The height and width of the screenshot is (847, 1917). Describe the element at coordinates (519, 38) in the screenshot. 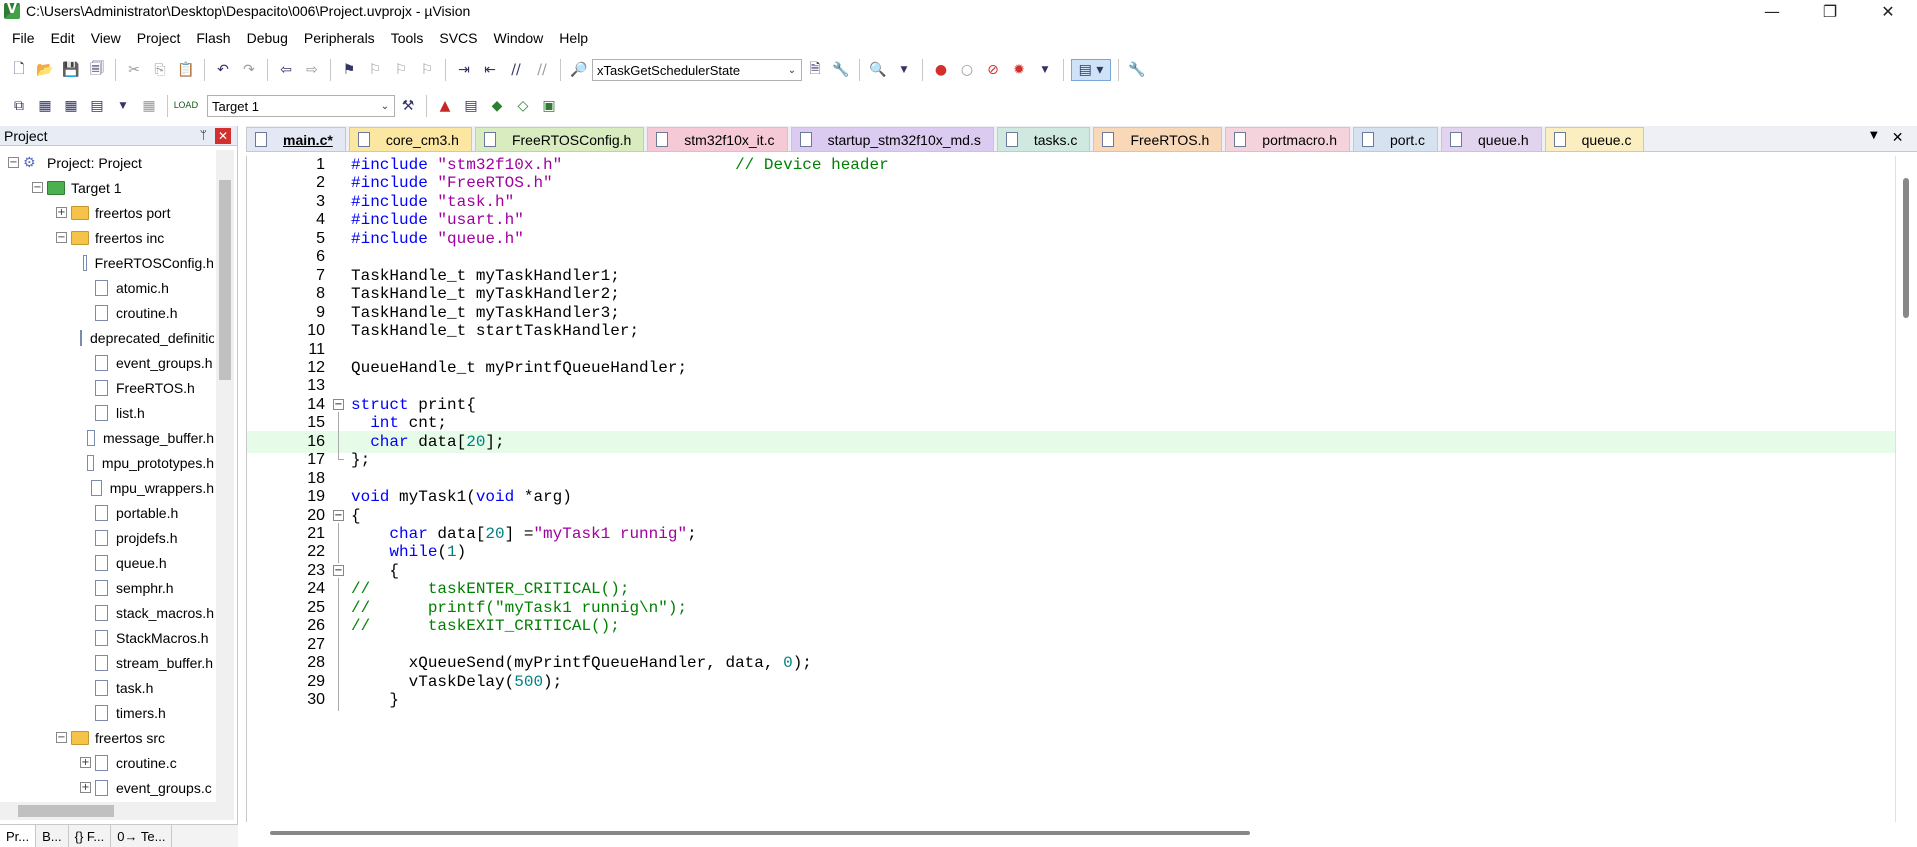

I see `menu-window: Window` at that location.